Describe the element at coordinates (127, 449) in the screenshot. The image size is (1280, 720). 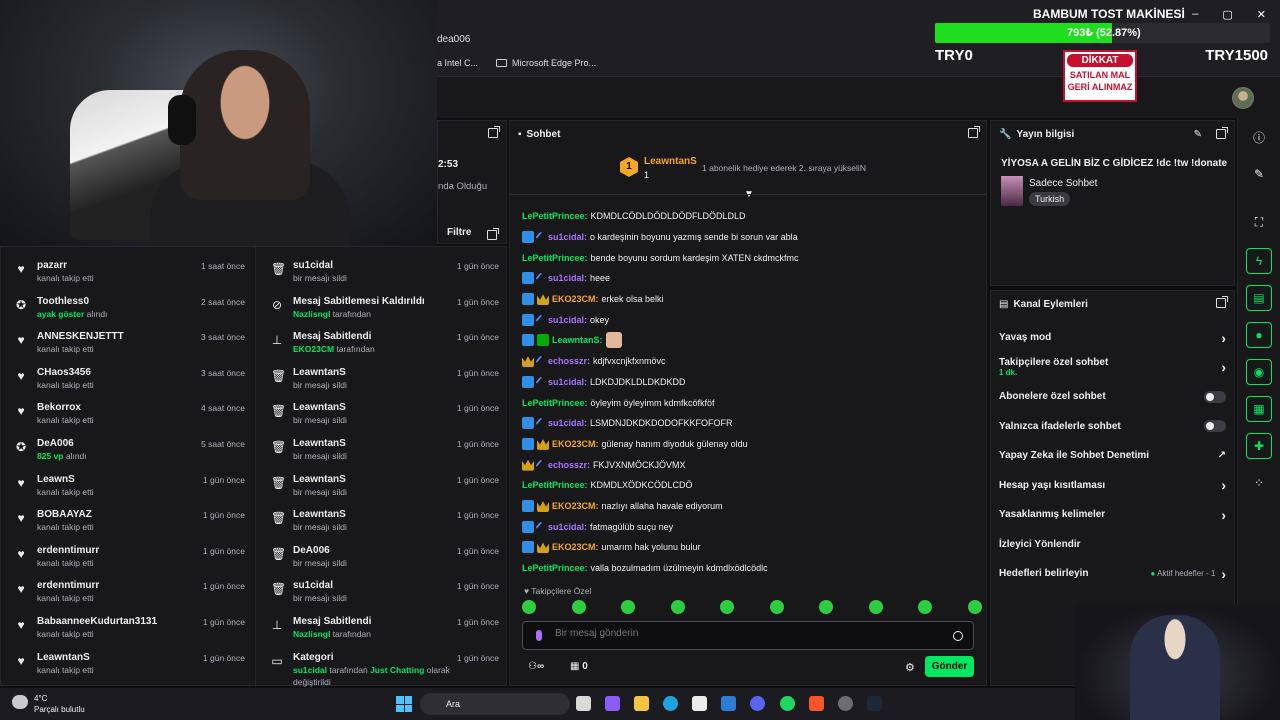
I see `activity-row: ✪ DeA006 825 vp alındı 5 saat önce` at that location.